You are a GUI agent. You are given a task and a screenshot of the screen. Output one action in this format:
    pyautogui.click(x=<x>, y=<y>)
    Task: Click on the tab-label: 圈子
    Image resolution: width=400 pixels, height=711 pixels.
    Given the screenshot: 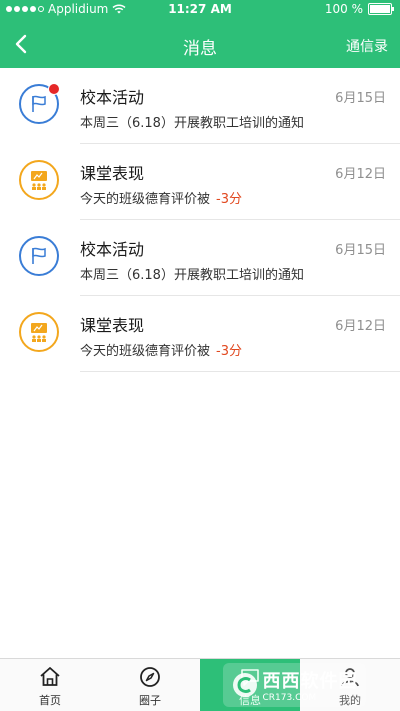 What is the action you would take?
    pyautogui.click(x=150, y=700)
    